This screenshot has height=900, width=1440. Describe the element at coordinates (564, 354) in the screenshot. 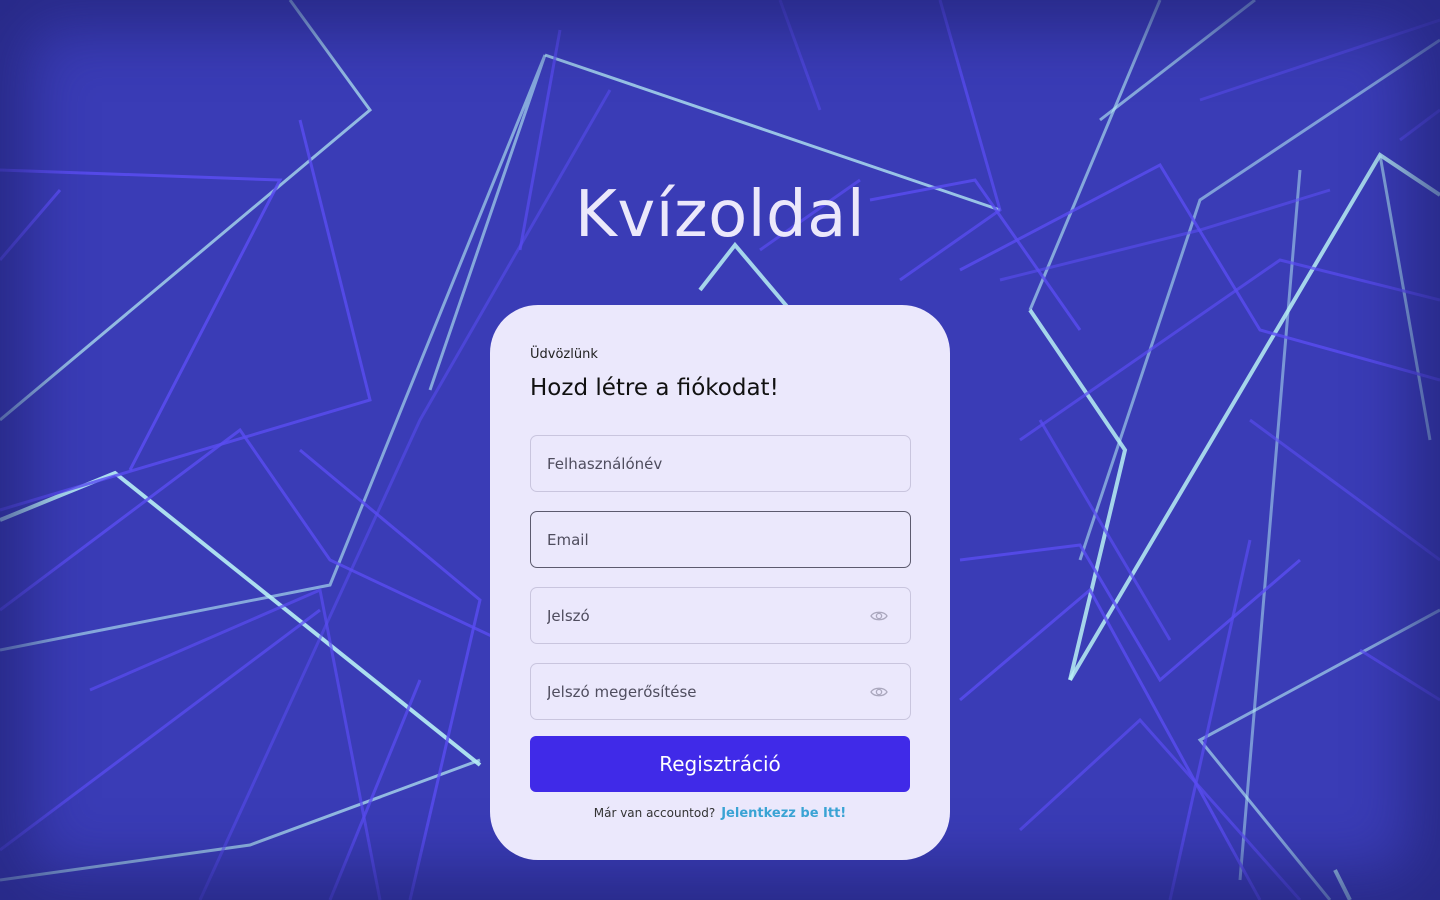

I see `welcome-text: Üdvözlünk` at that location.